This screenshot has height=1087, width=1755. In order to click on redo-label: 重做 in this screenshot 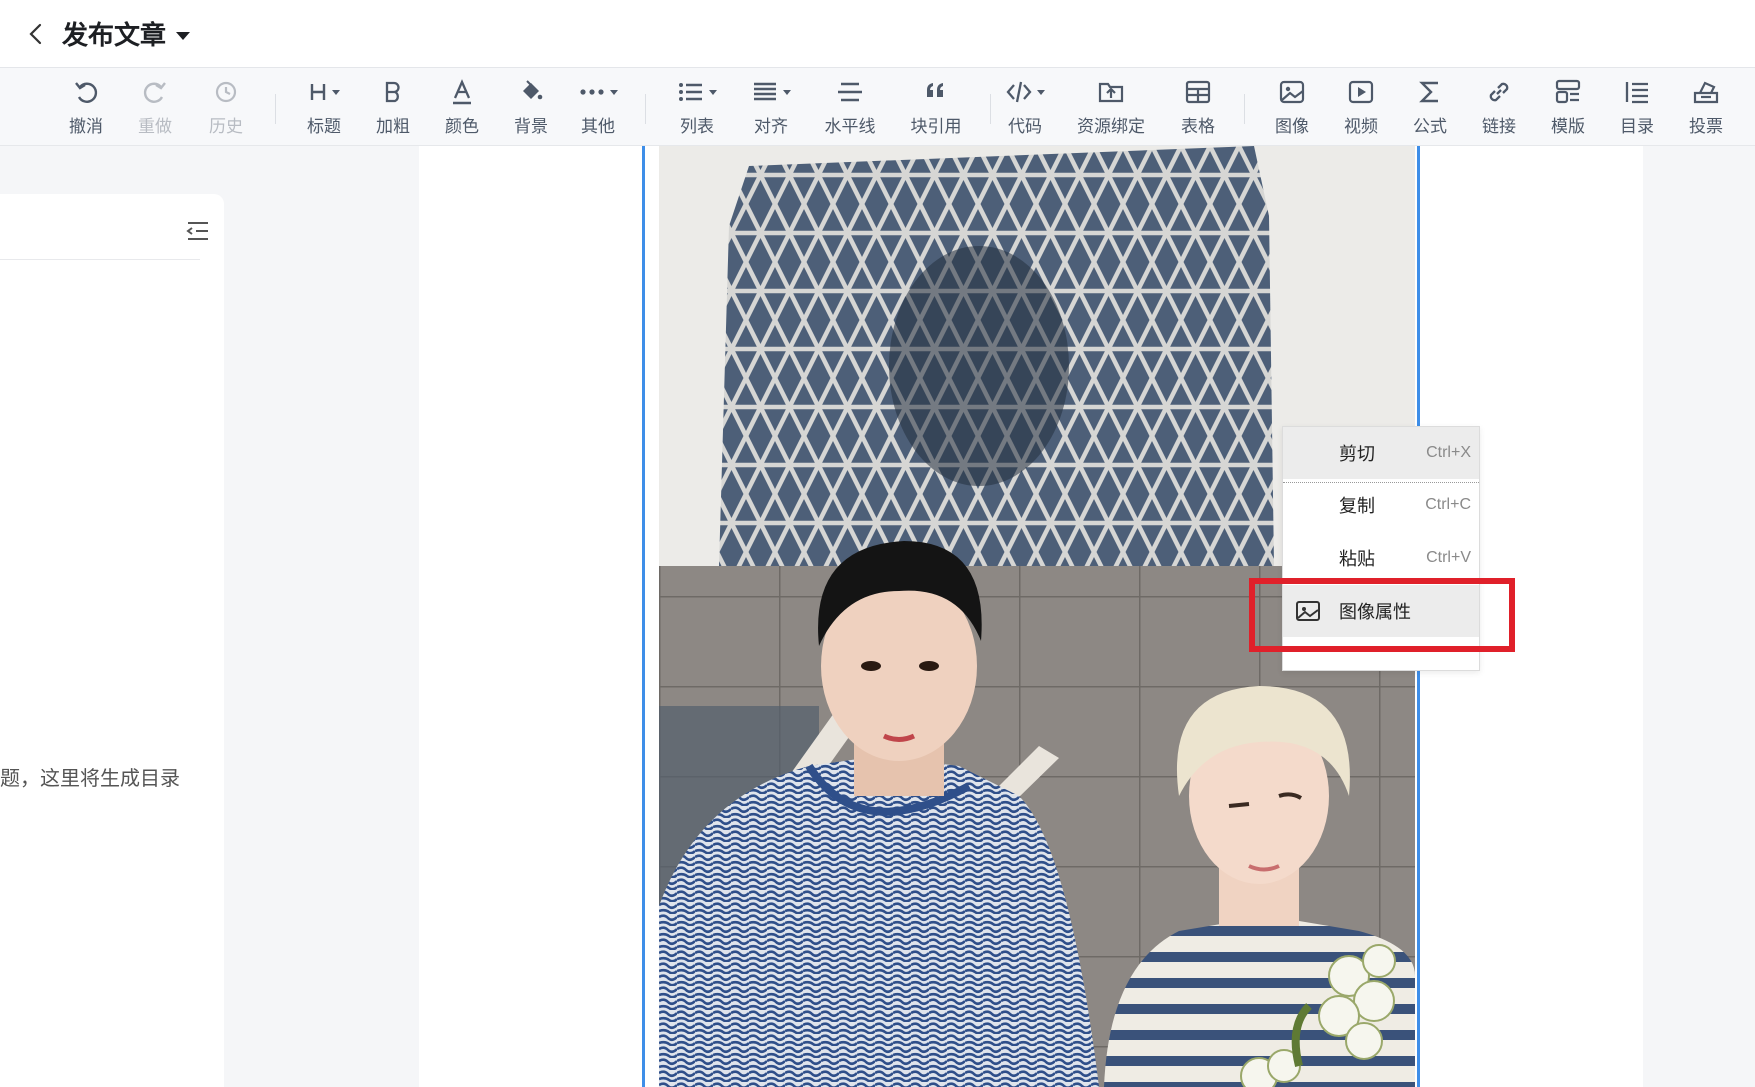, I will do `click(155, 127)`.